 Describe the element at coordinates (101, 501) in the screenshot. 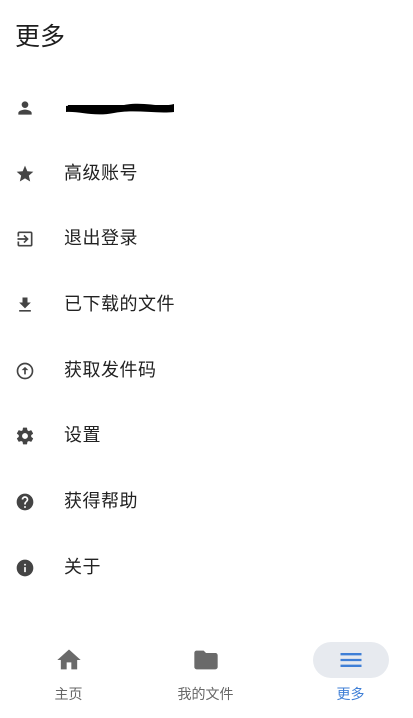

I see `menu-item-label: 获得帮助` at that location.